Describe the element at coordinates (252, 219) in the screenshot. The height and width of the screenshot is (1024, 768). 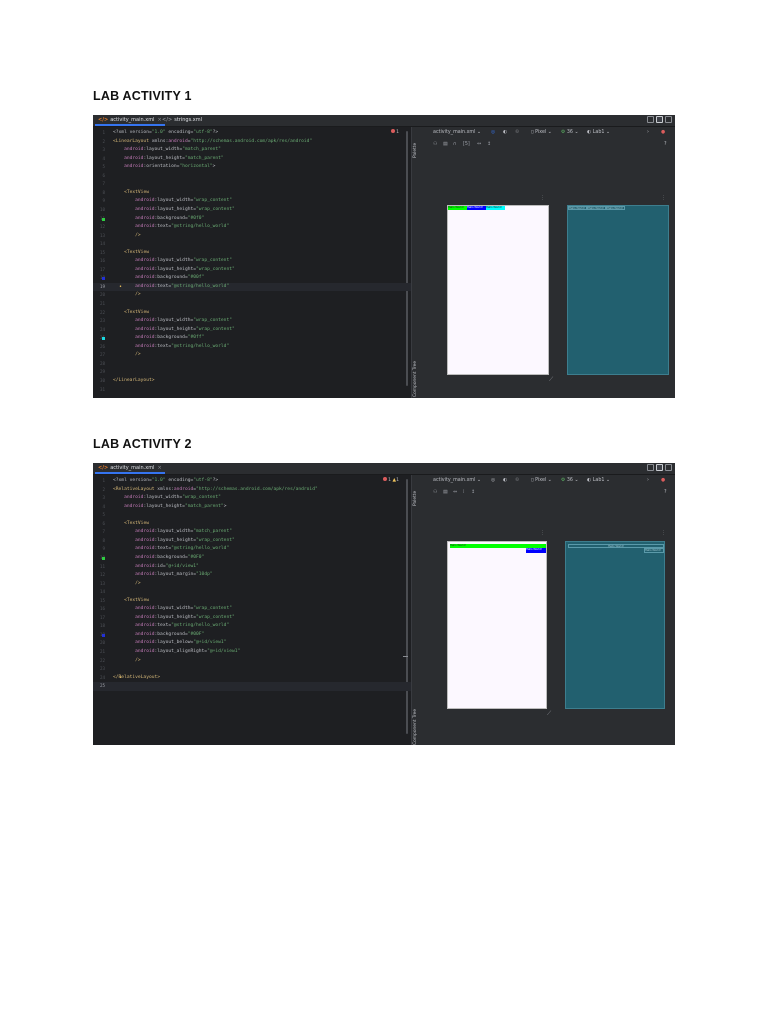
I see `code-line: 11 android:background="#0f0"` at that location.